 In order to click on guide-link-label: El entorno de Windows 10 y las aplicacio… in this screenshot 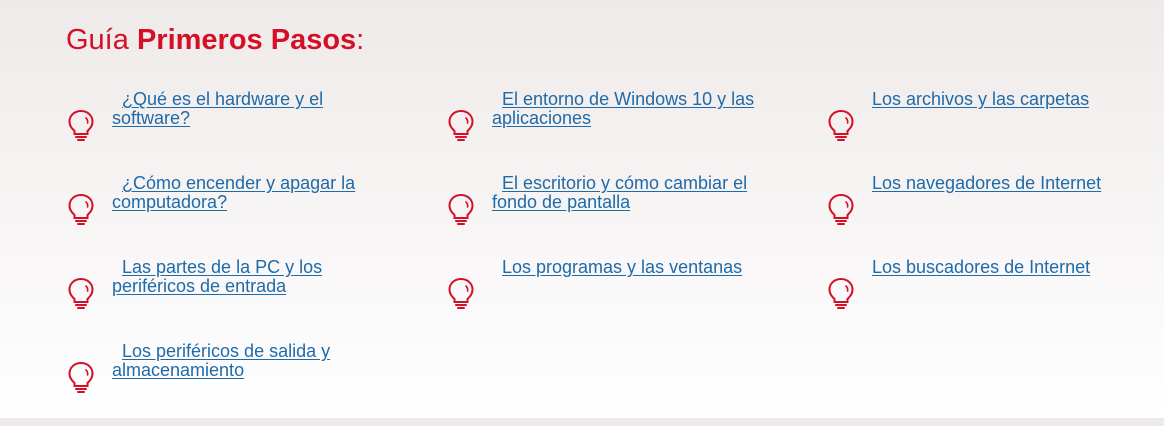, I will do `click(623, 108)`.